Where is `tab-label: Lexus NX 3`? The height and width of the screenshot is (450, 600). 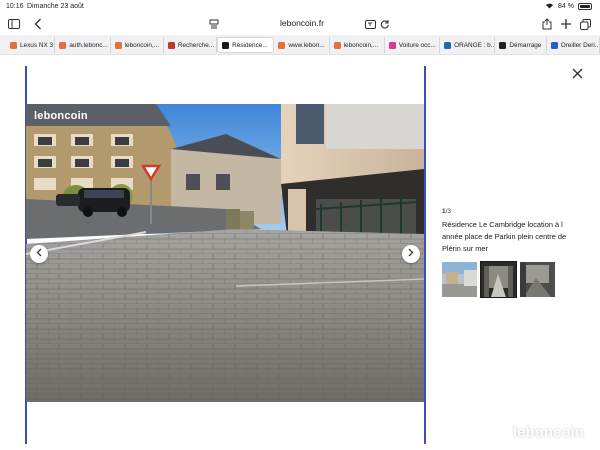
tab-label: Lexus NX 3 is located at coordinates (37, 45).